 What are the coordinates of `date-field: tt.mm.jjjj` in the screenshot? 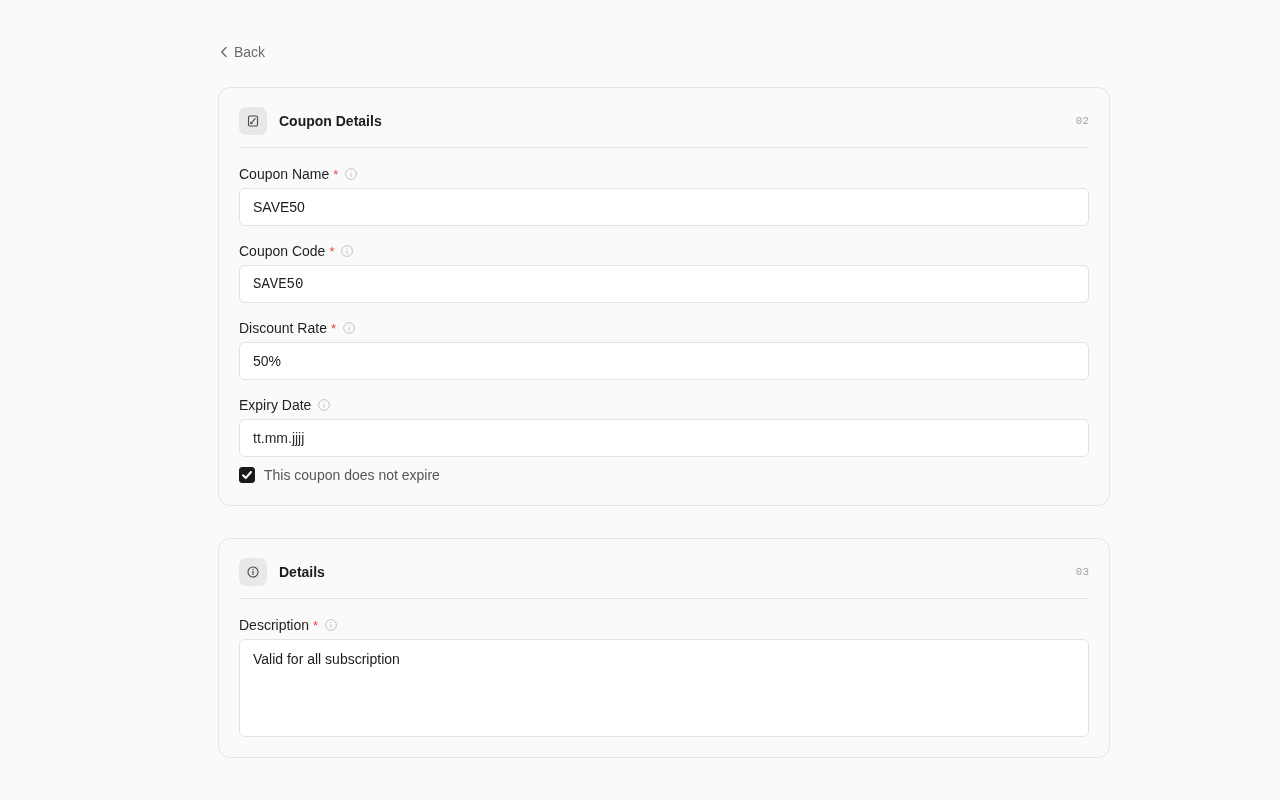 It's located at (664, 438).